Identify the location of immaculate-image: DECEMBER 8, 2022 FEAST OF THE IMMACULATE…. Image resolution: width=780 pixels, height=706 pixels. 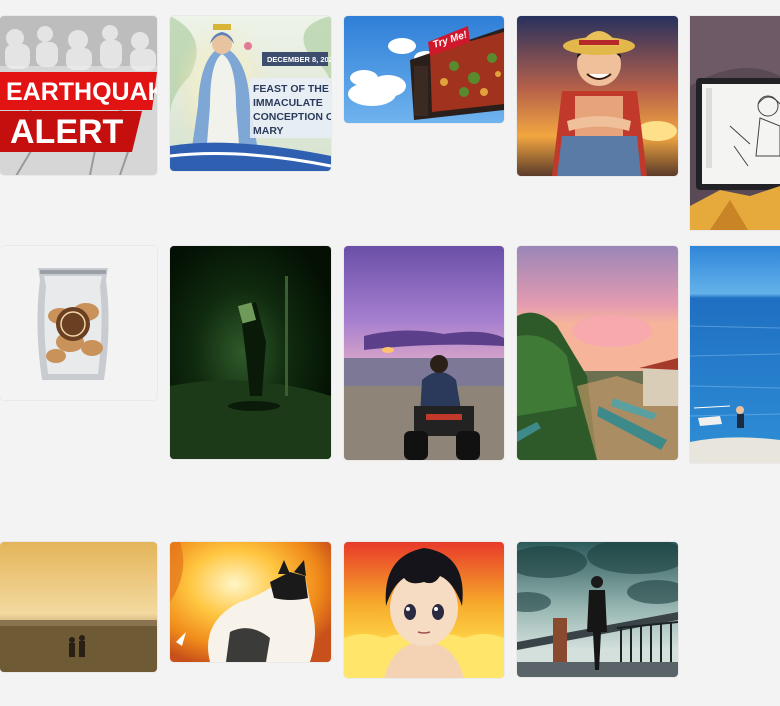
(250, 93).